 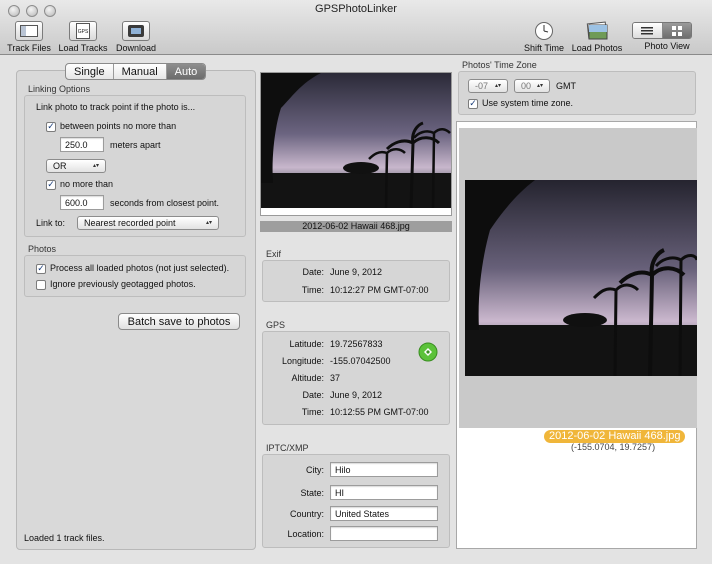 I want to click on gps-title: GPS, so click(x=276, y=325).